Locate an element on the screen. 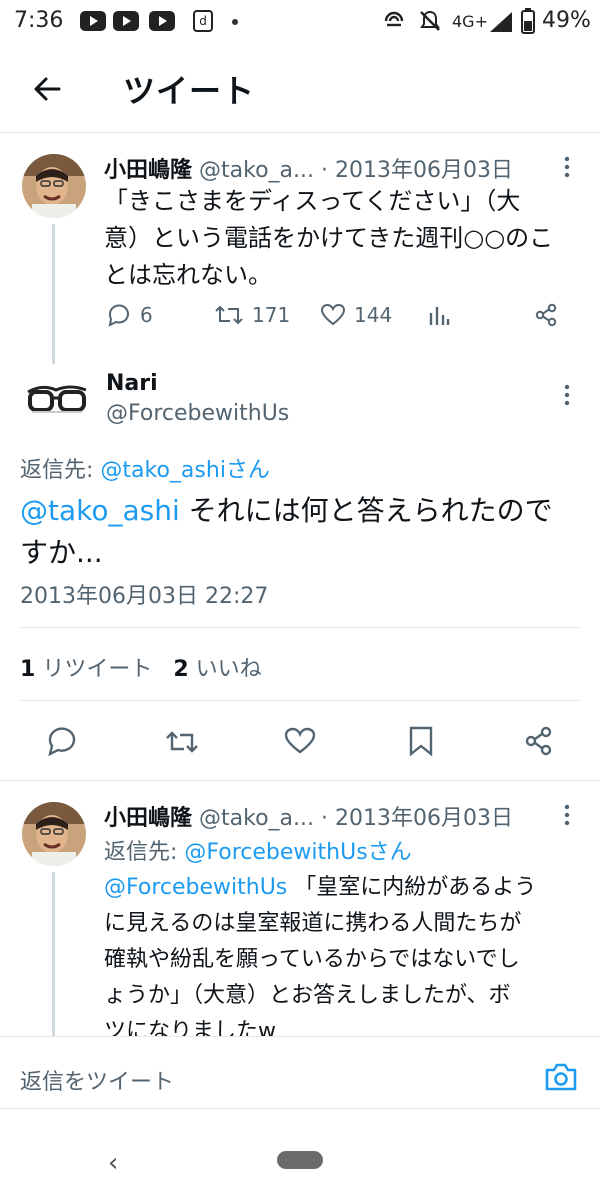 The height and width of the screenshot is (1200, 600). display-name: Nari is located at coordinates (132, 383).